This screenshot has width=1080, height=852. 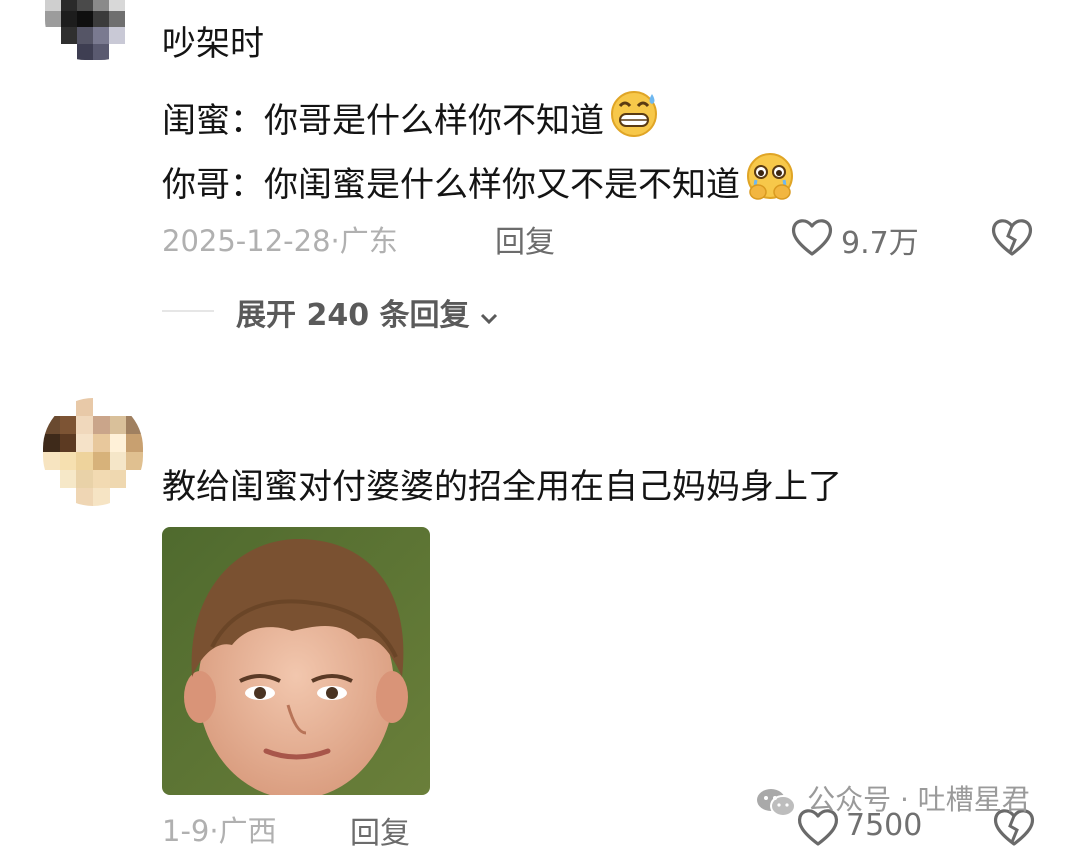 I want to click on grinning-sweat-emoji, so click(x=634, y=118).